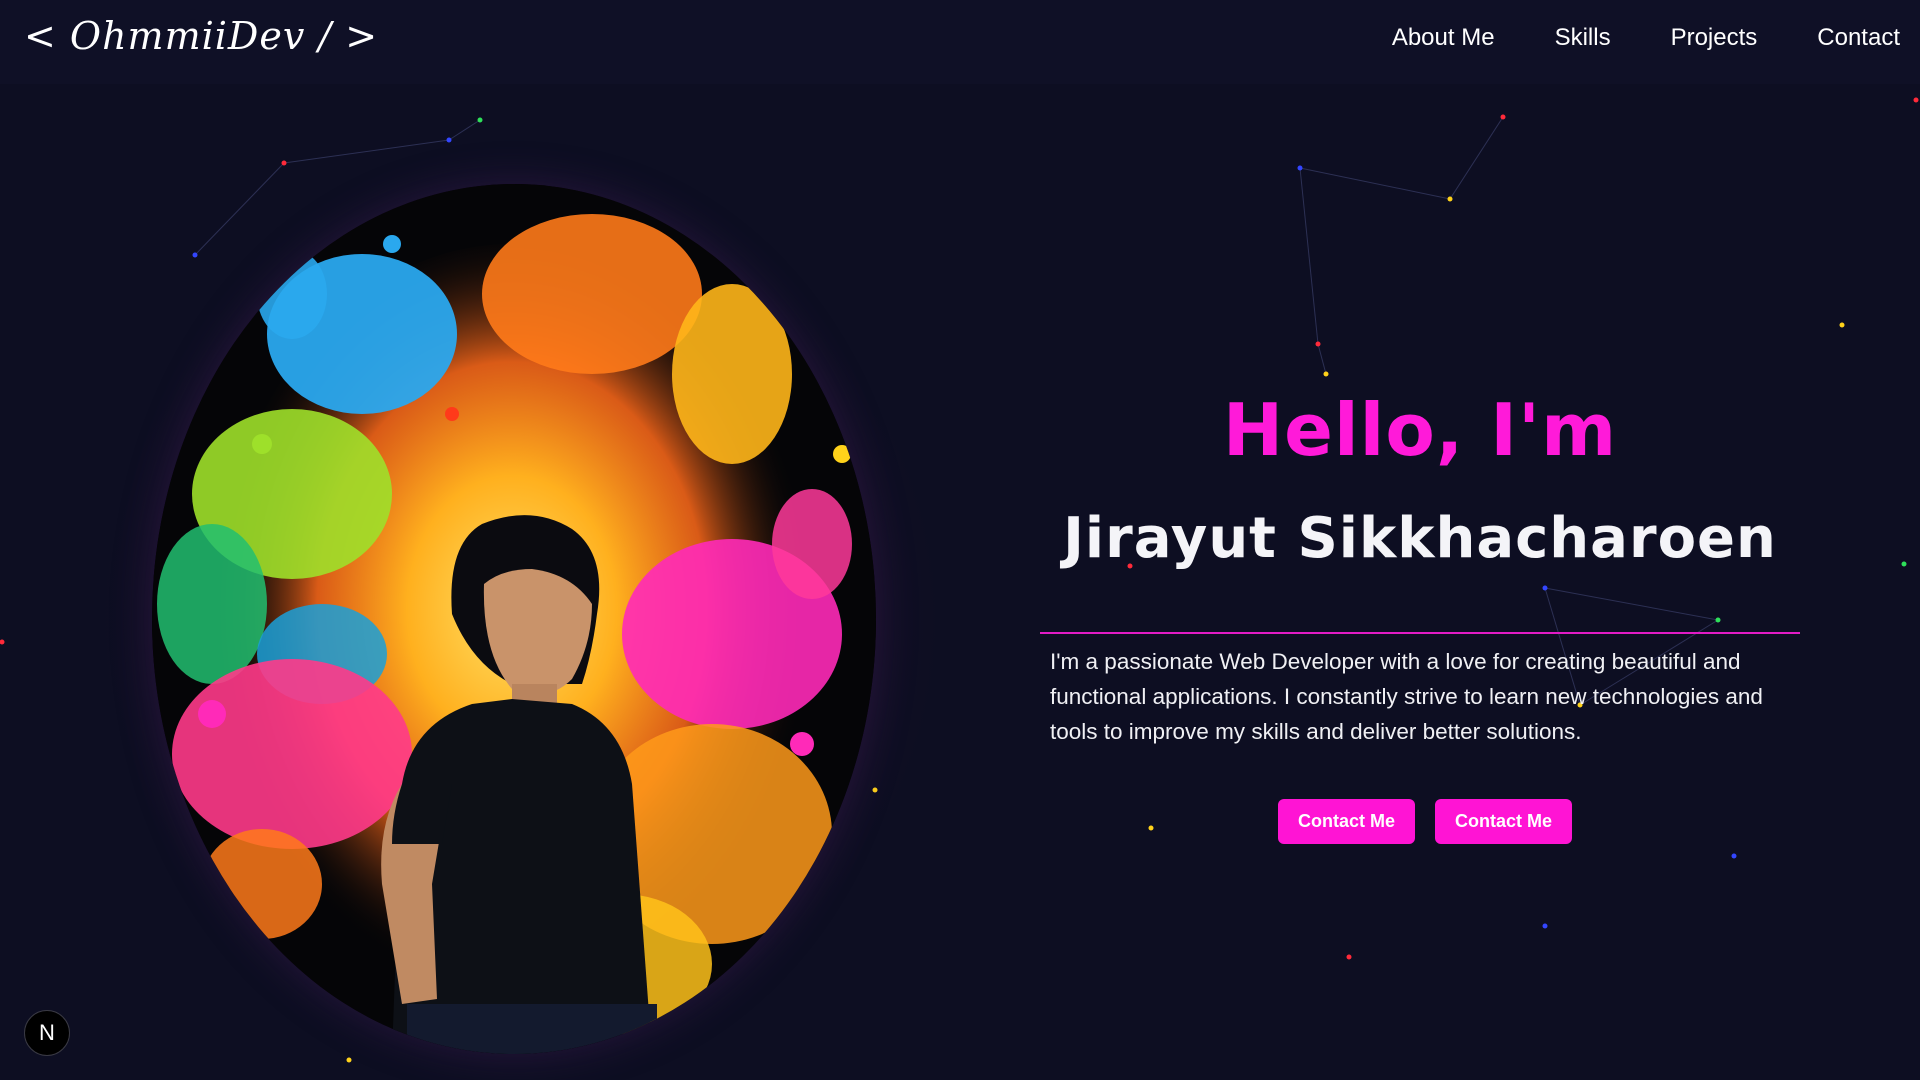 This screenshot has width=1920, height=1080. What do you see at coordinates (1425, 821) in the screenshot?
I see `hero-buttons: Contact Me Contact Me` at bounding box center [1425, 821].